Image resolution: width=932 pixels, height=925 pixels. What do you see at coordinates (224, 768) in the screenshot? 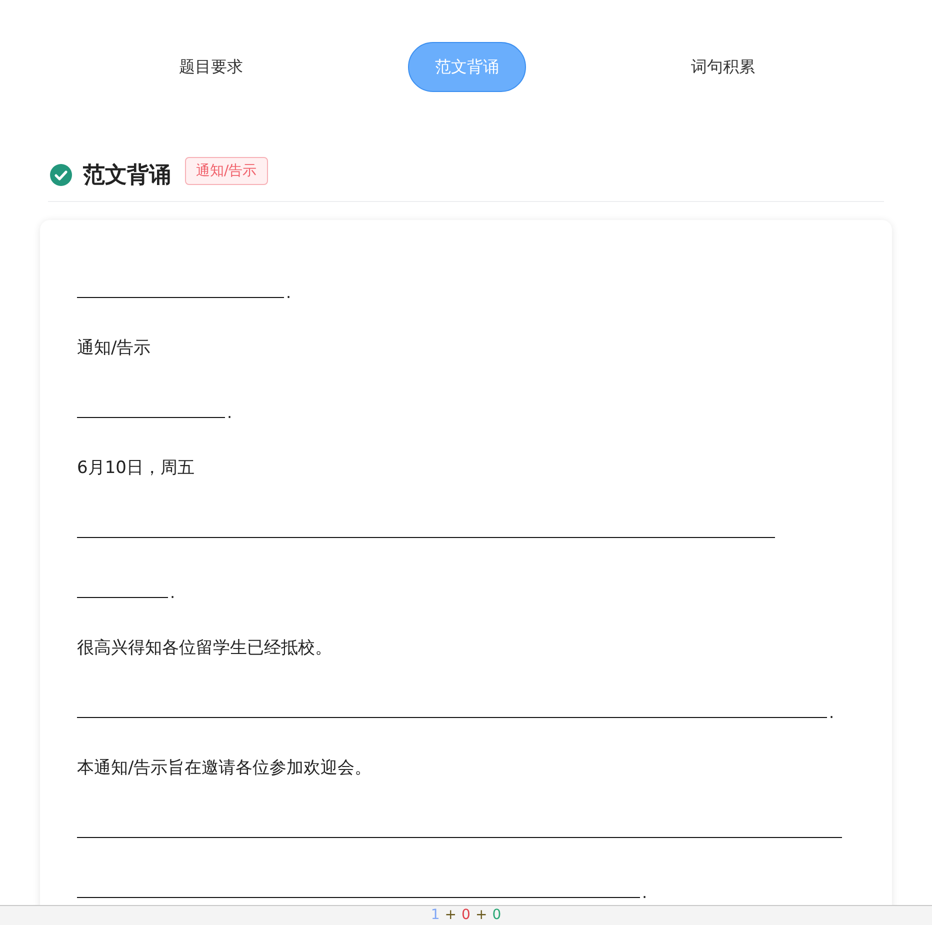
I see `essay-text: 本通知/告示旨在邀请各位参加欢迎会。` at bounding box center [224, 768].